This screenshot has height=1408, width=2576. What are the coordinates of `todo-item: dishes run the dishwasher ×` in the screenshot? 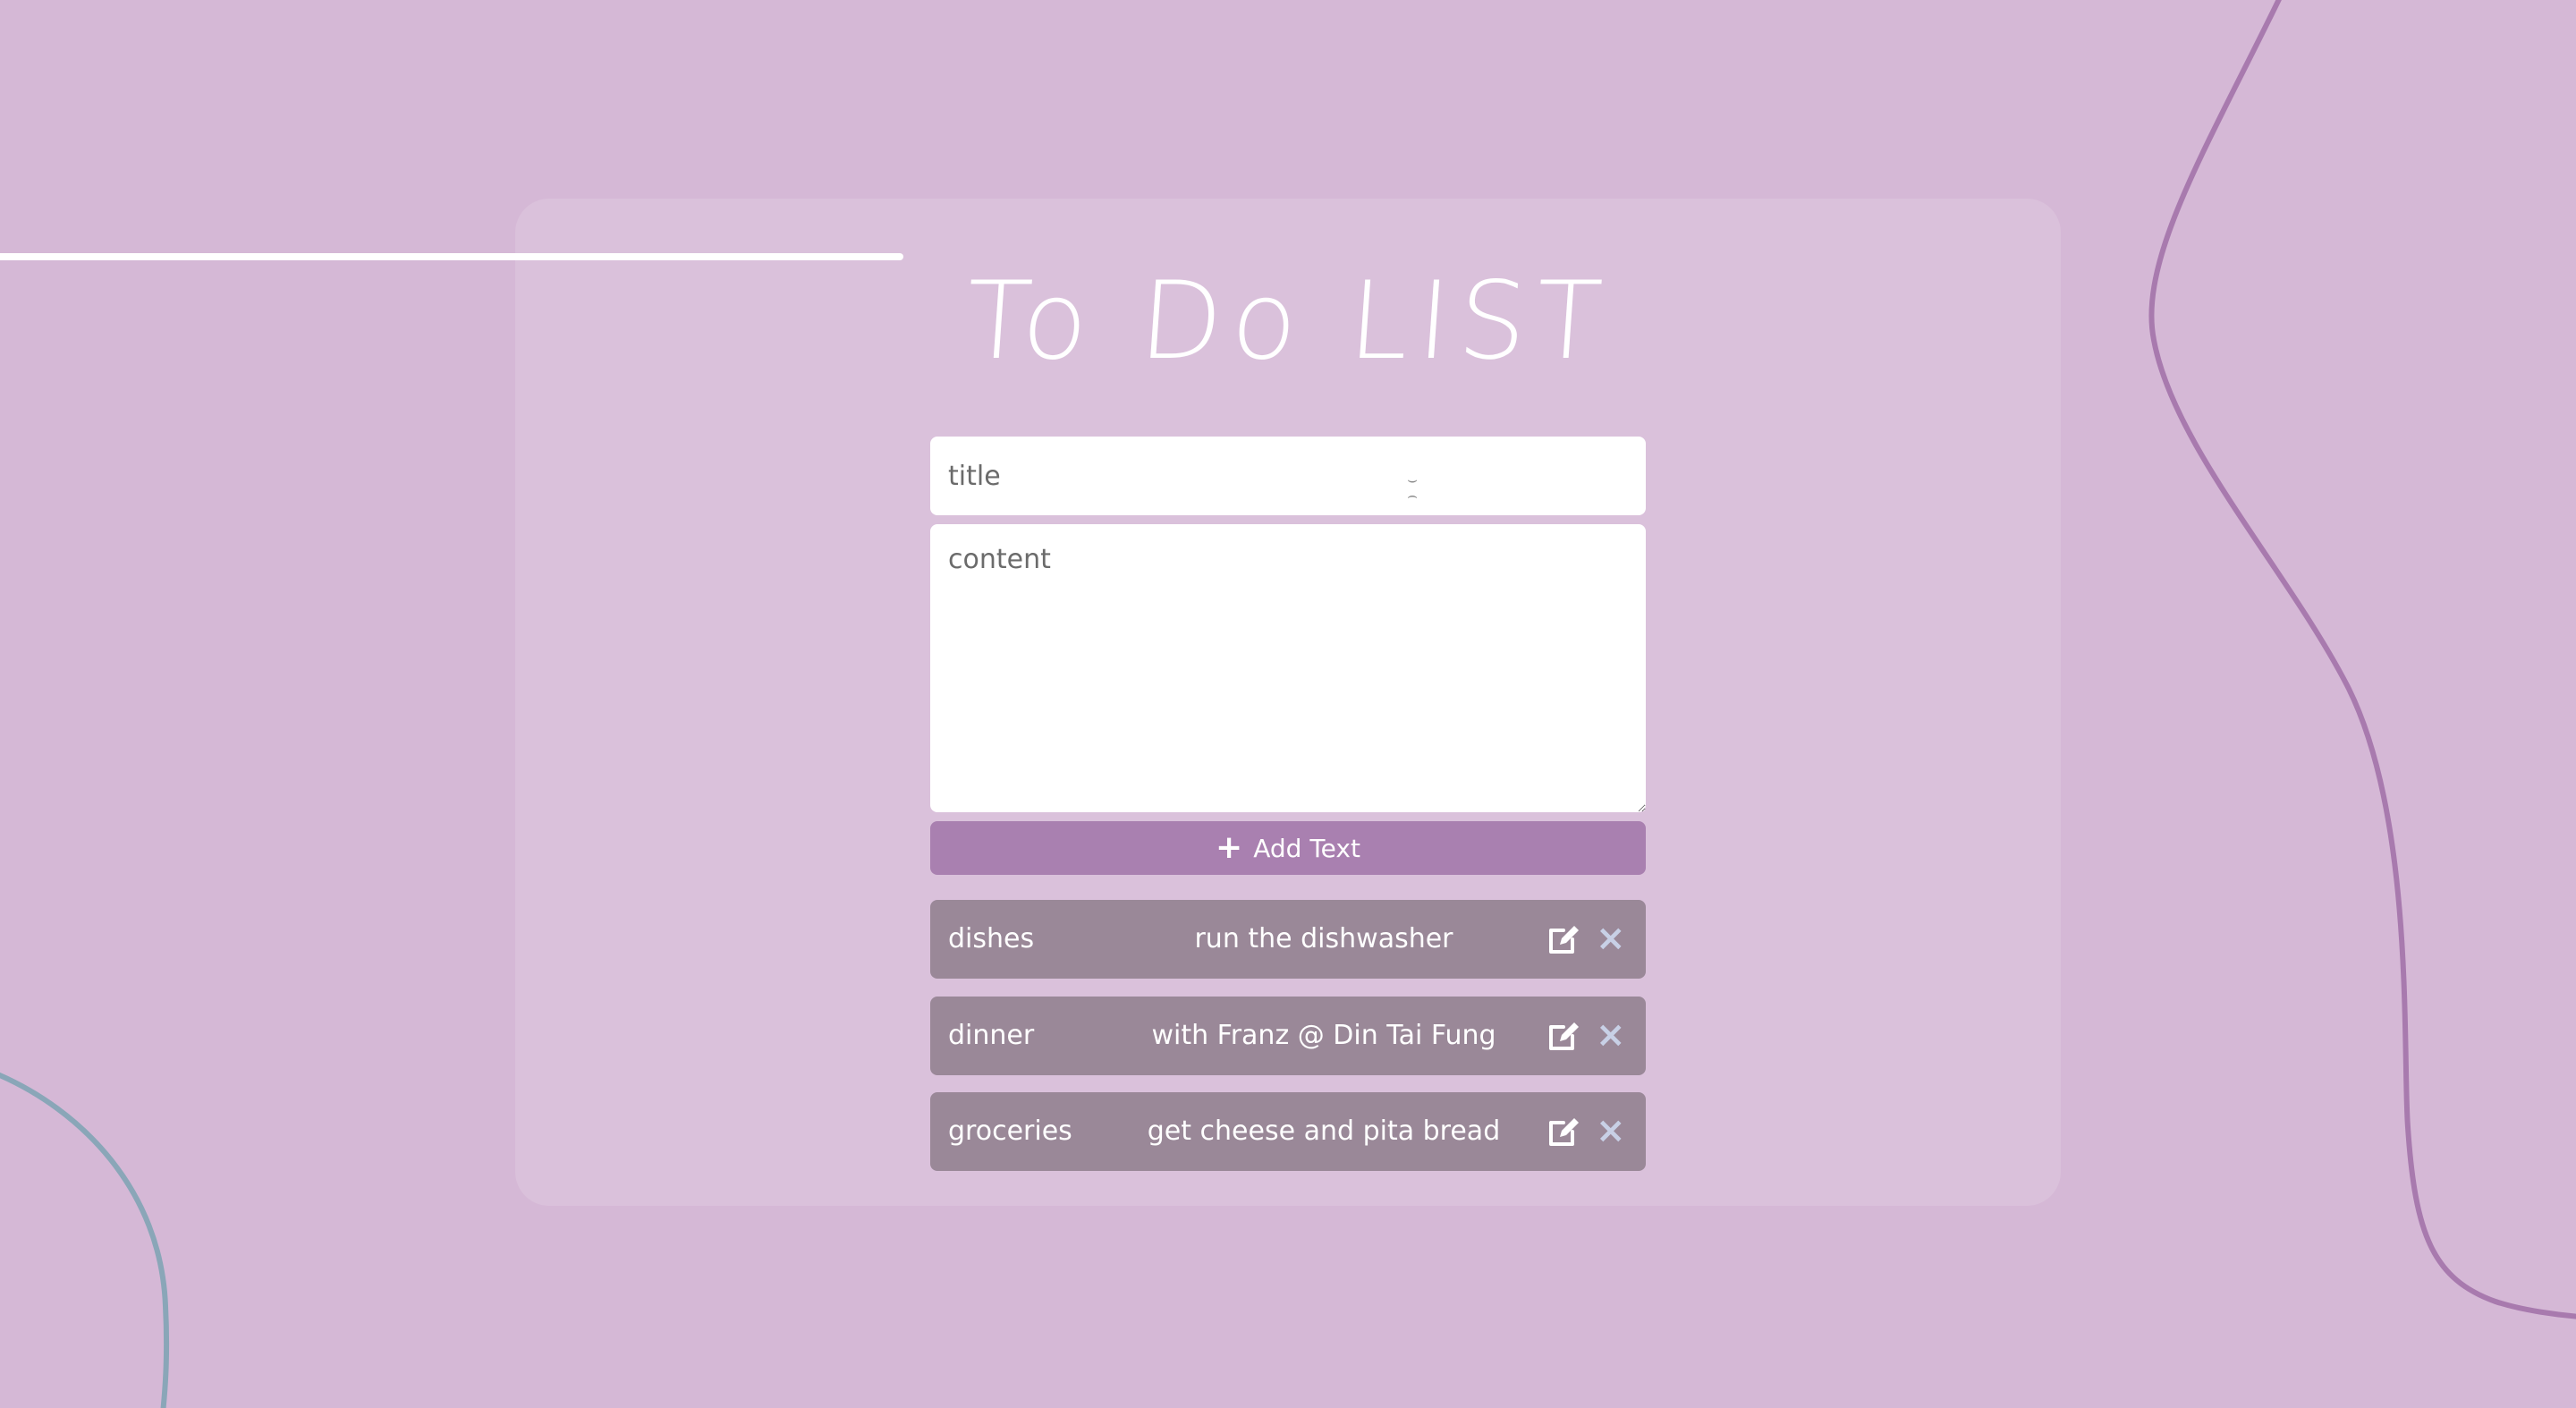 It's located at (1288, 939).